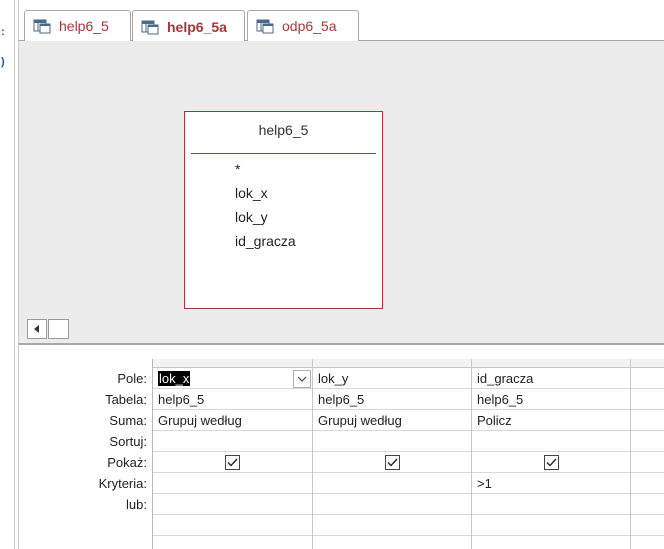  I want to click on label-pokaz: Pokaż:, so click(127, 462).